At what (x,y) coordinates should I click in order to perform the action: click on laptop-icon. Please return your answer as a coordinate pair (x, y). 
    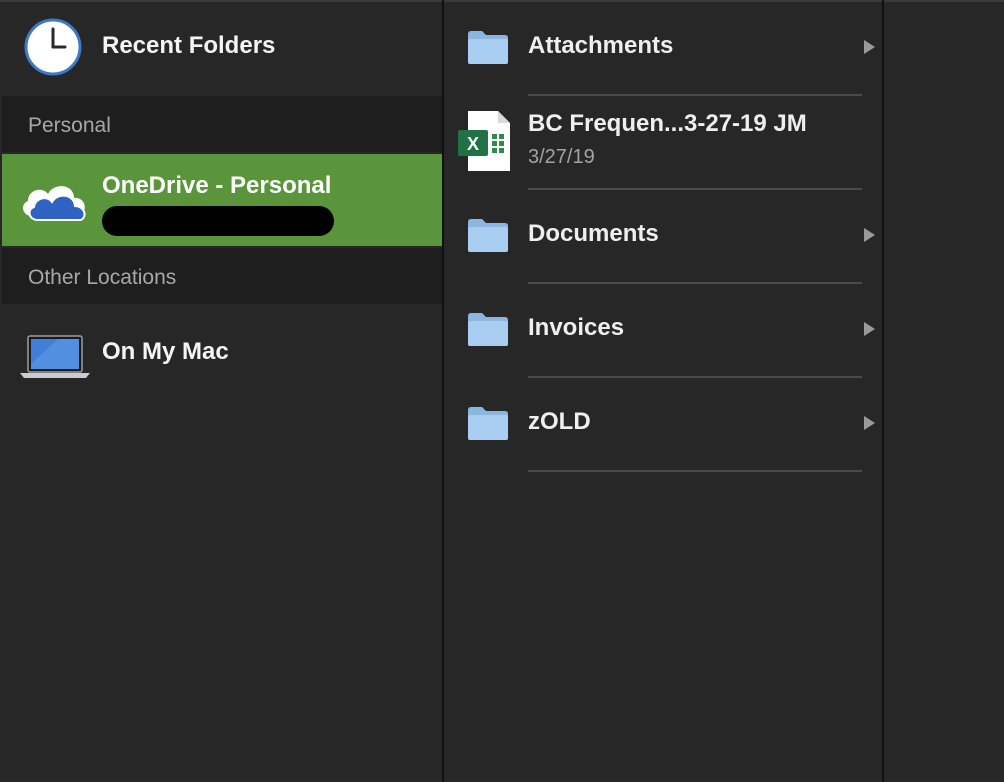
    Looking at the image, I should click on (55, 356).